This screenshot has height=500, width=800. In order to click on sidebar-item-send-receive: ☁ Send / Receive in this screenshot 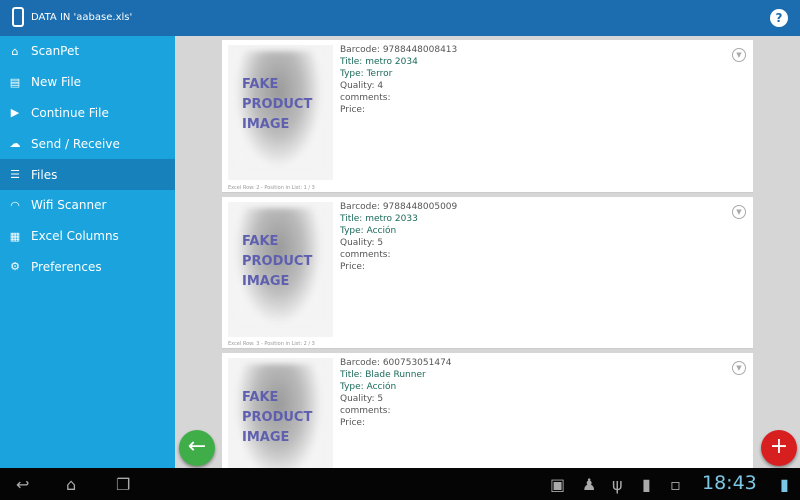, I will do `click(87, 143)`.